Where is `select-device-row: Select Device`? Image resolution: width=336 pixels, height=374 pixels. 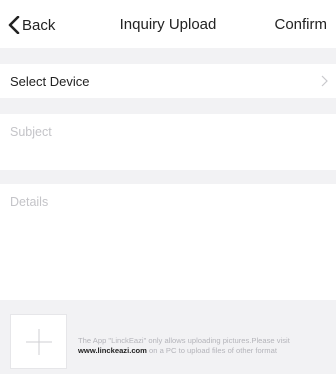 select-device-row: Select Device is located at coordinates (168, 81).